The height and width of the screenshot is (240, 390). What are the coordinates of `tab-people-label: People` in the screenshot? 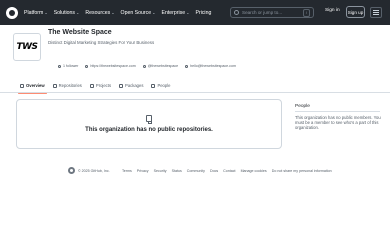 It's located at (164, 85).